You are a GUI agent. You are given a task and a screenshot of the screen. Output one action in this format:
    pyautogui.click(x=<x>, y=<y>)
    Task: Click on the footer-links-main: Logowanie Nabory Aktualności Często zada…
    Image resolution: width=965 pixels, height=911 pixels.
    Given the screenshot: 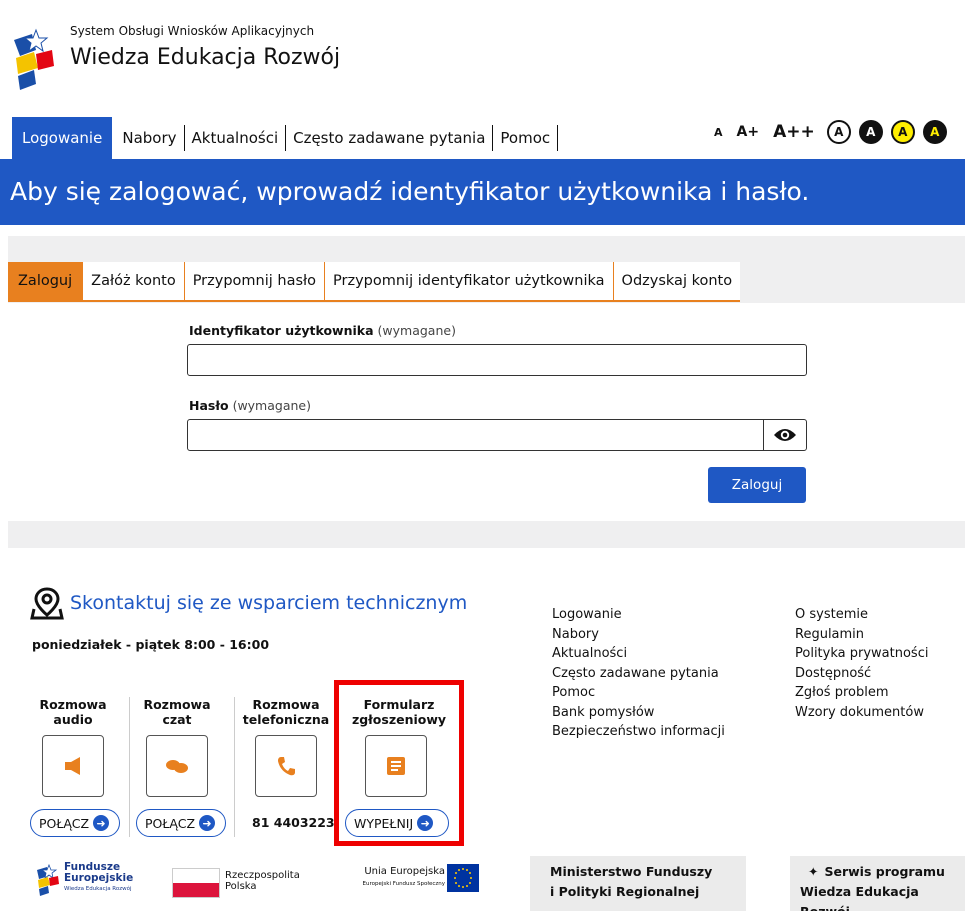 What is the action you would take?
    pyautogui.click(x=638, y=673)
    